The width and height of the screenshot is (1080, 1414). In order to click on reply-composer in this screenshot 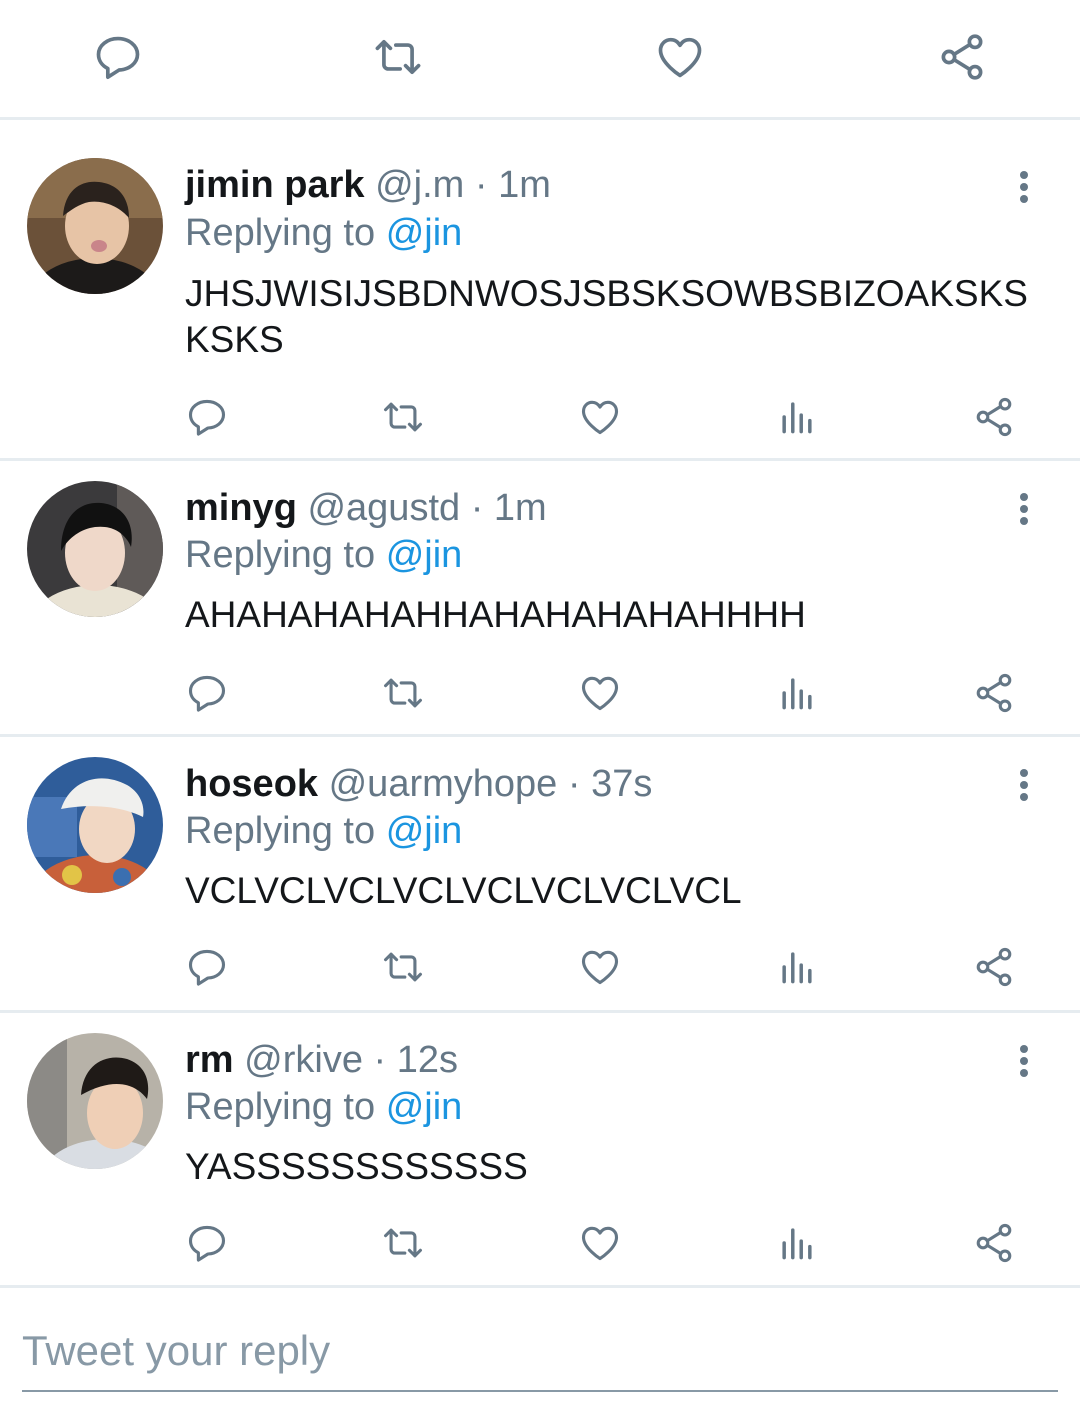, I will do `click(540, 1351)`.